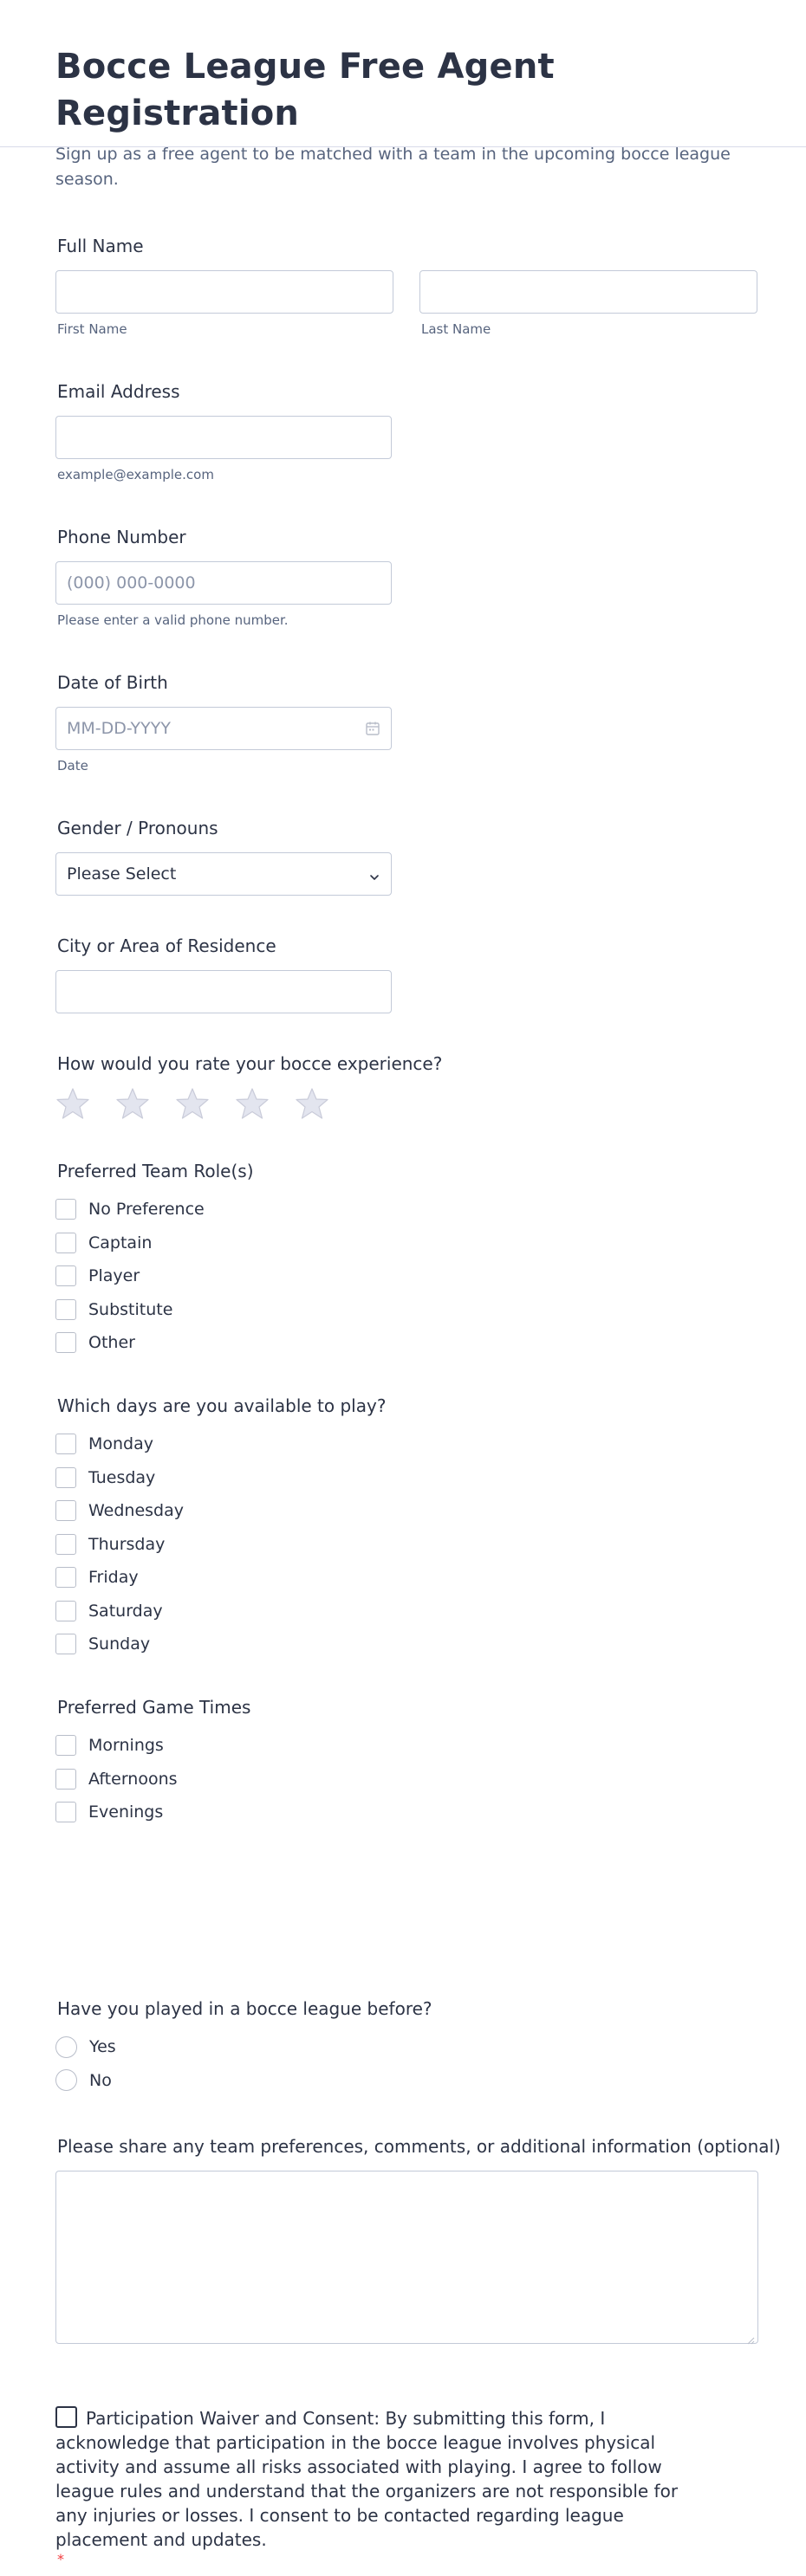  I want to click on phone-placeholder: (000) 000-0000, so click(131, 582).